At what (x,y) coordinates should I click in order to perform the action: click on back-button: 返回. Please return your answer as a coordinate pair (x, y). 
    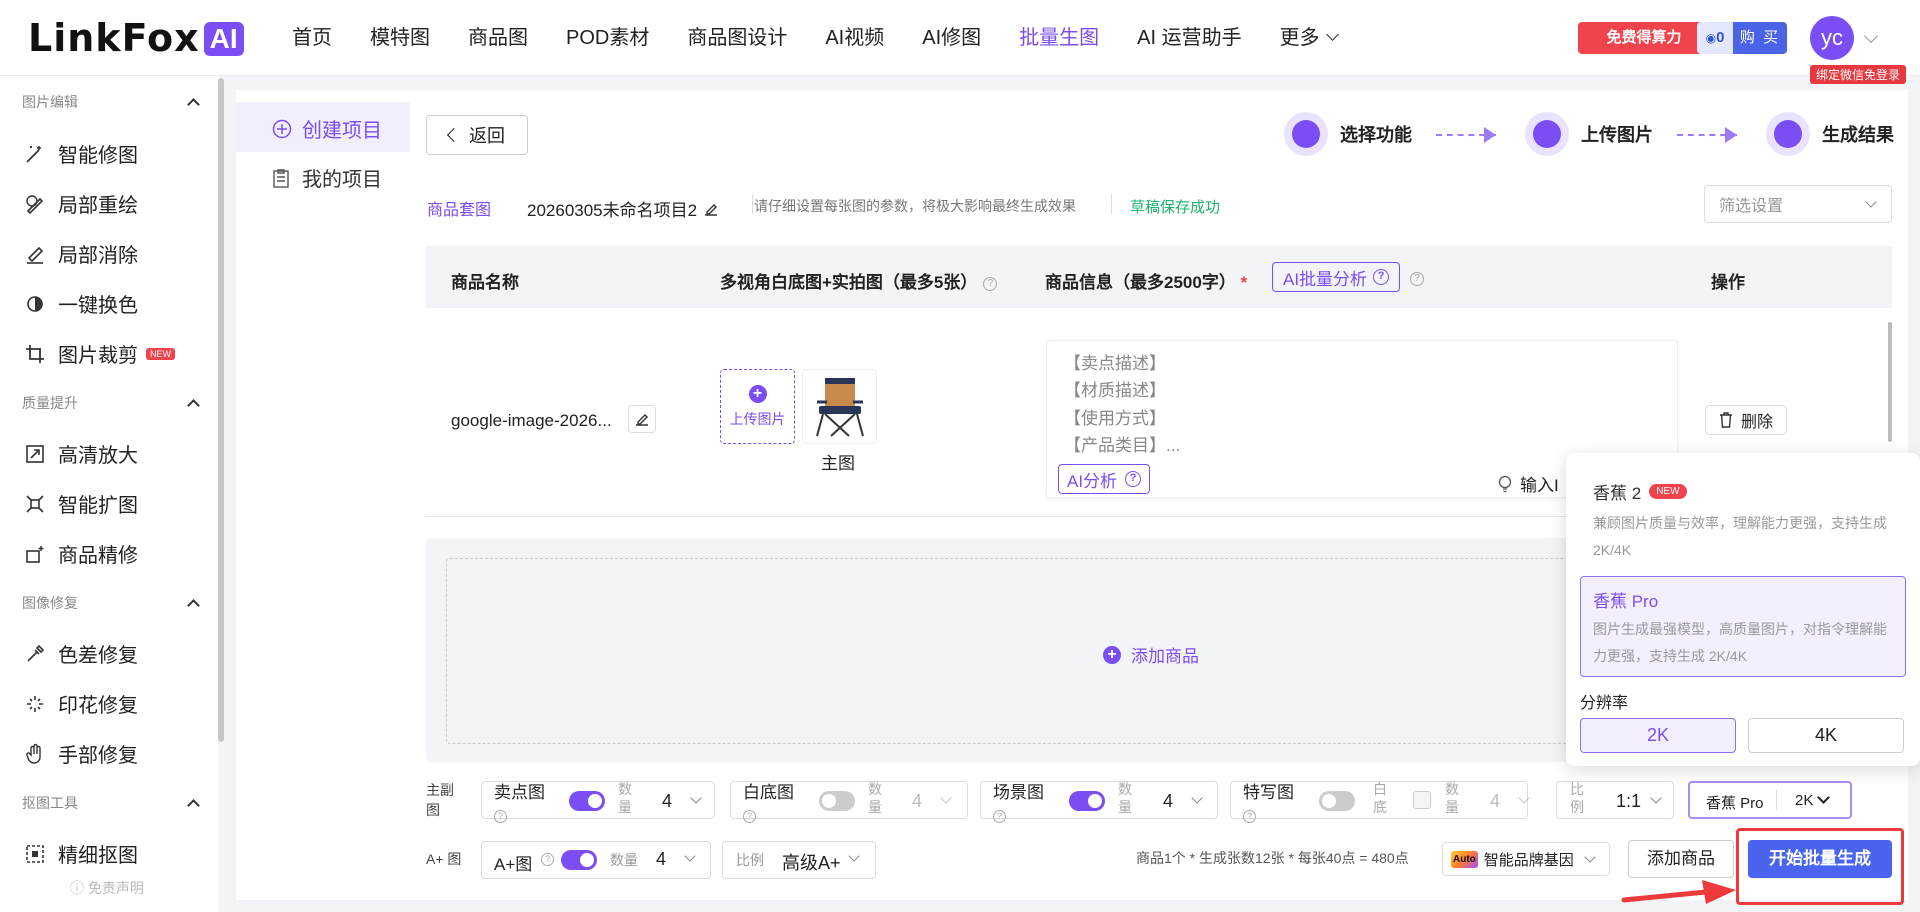
    Looking at the image, I should click on (477, 135).